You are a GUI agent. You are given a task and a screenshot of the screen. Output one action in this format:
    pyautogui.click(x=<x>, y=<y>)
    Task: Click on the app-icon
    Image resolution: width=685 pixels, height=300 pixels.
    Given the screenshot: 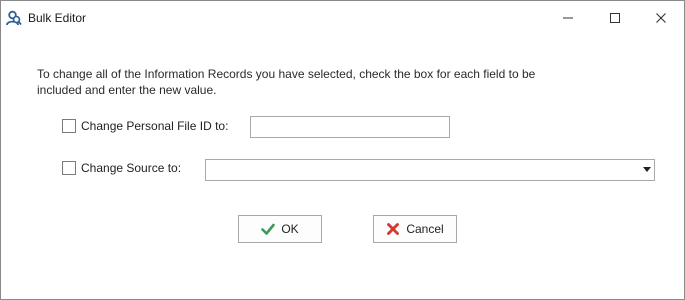 What is the action you would take?
    pyautogui.click(x=14, y=18)
    